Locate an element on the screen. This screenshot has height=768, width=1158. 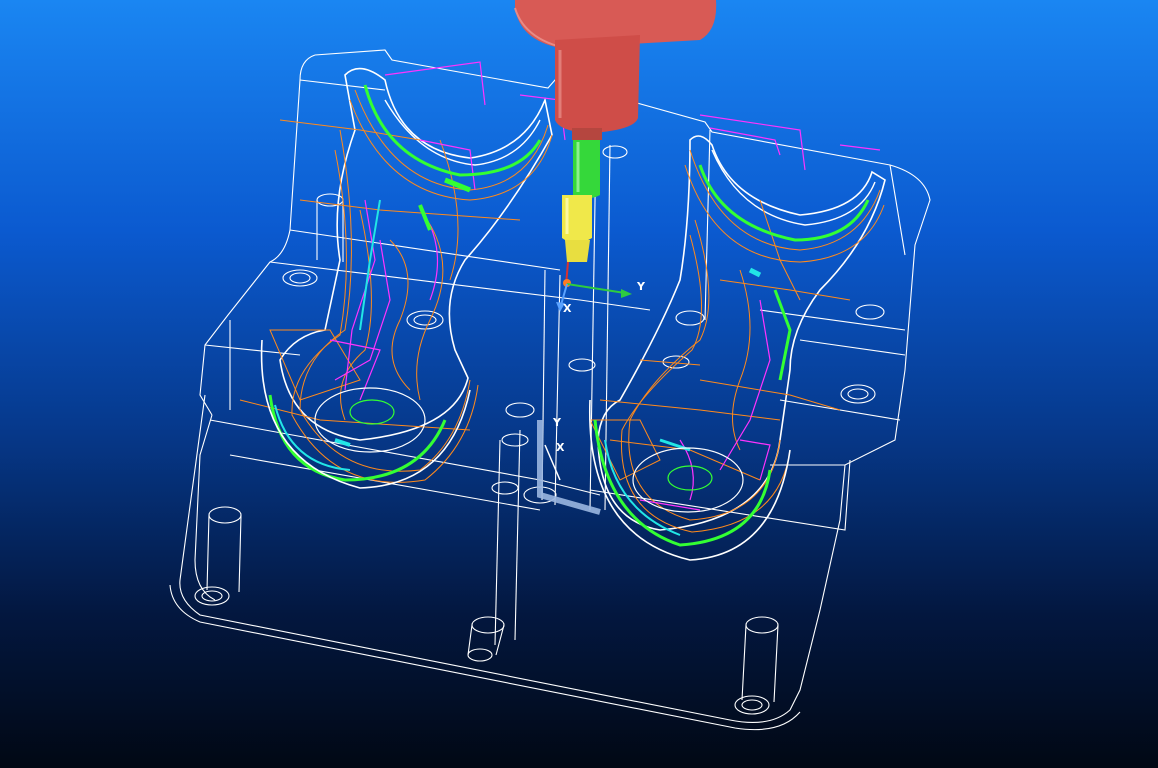
tool-coordinate-triad: Y X is located at coordinates (601, 297).